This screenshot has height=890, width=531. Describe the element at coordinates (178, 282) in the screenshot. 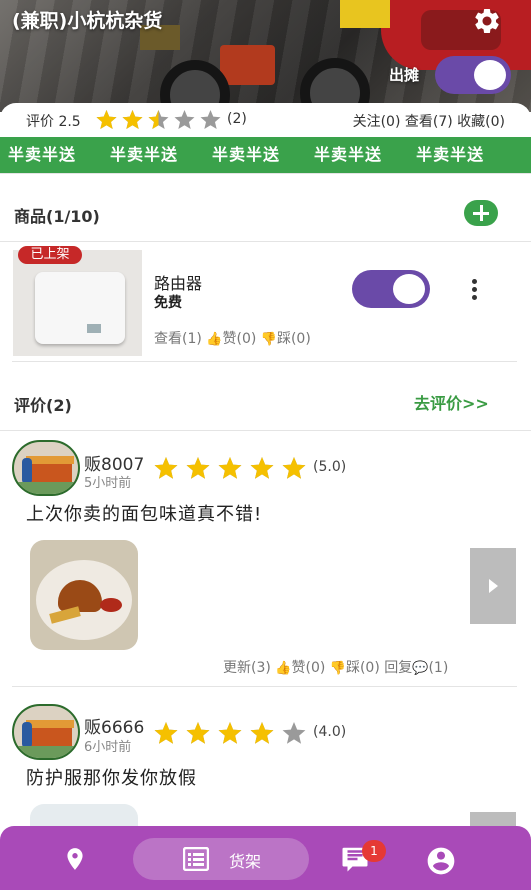

I see `product-name: 路由器` at that location.